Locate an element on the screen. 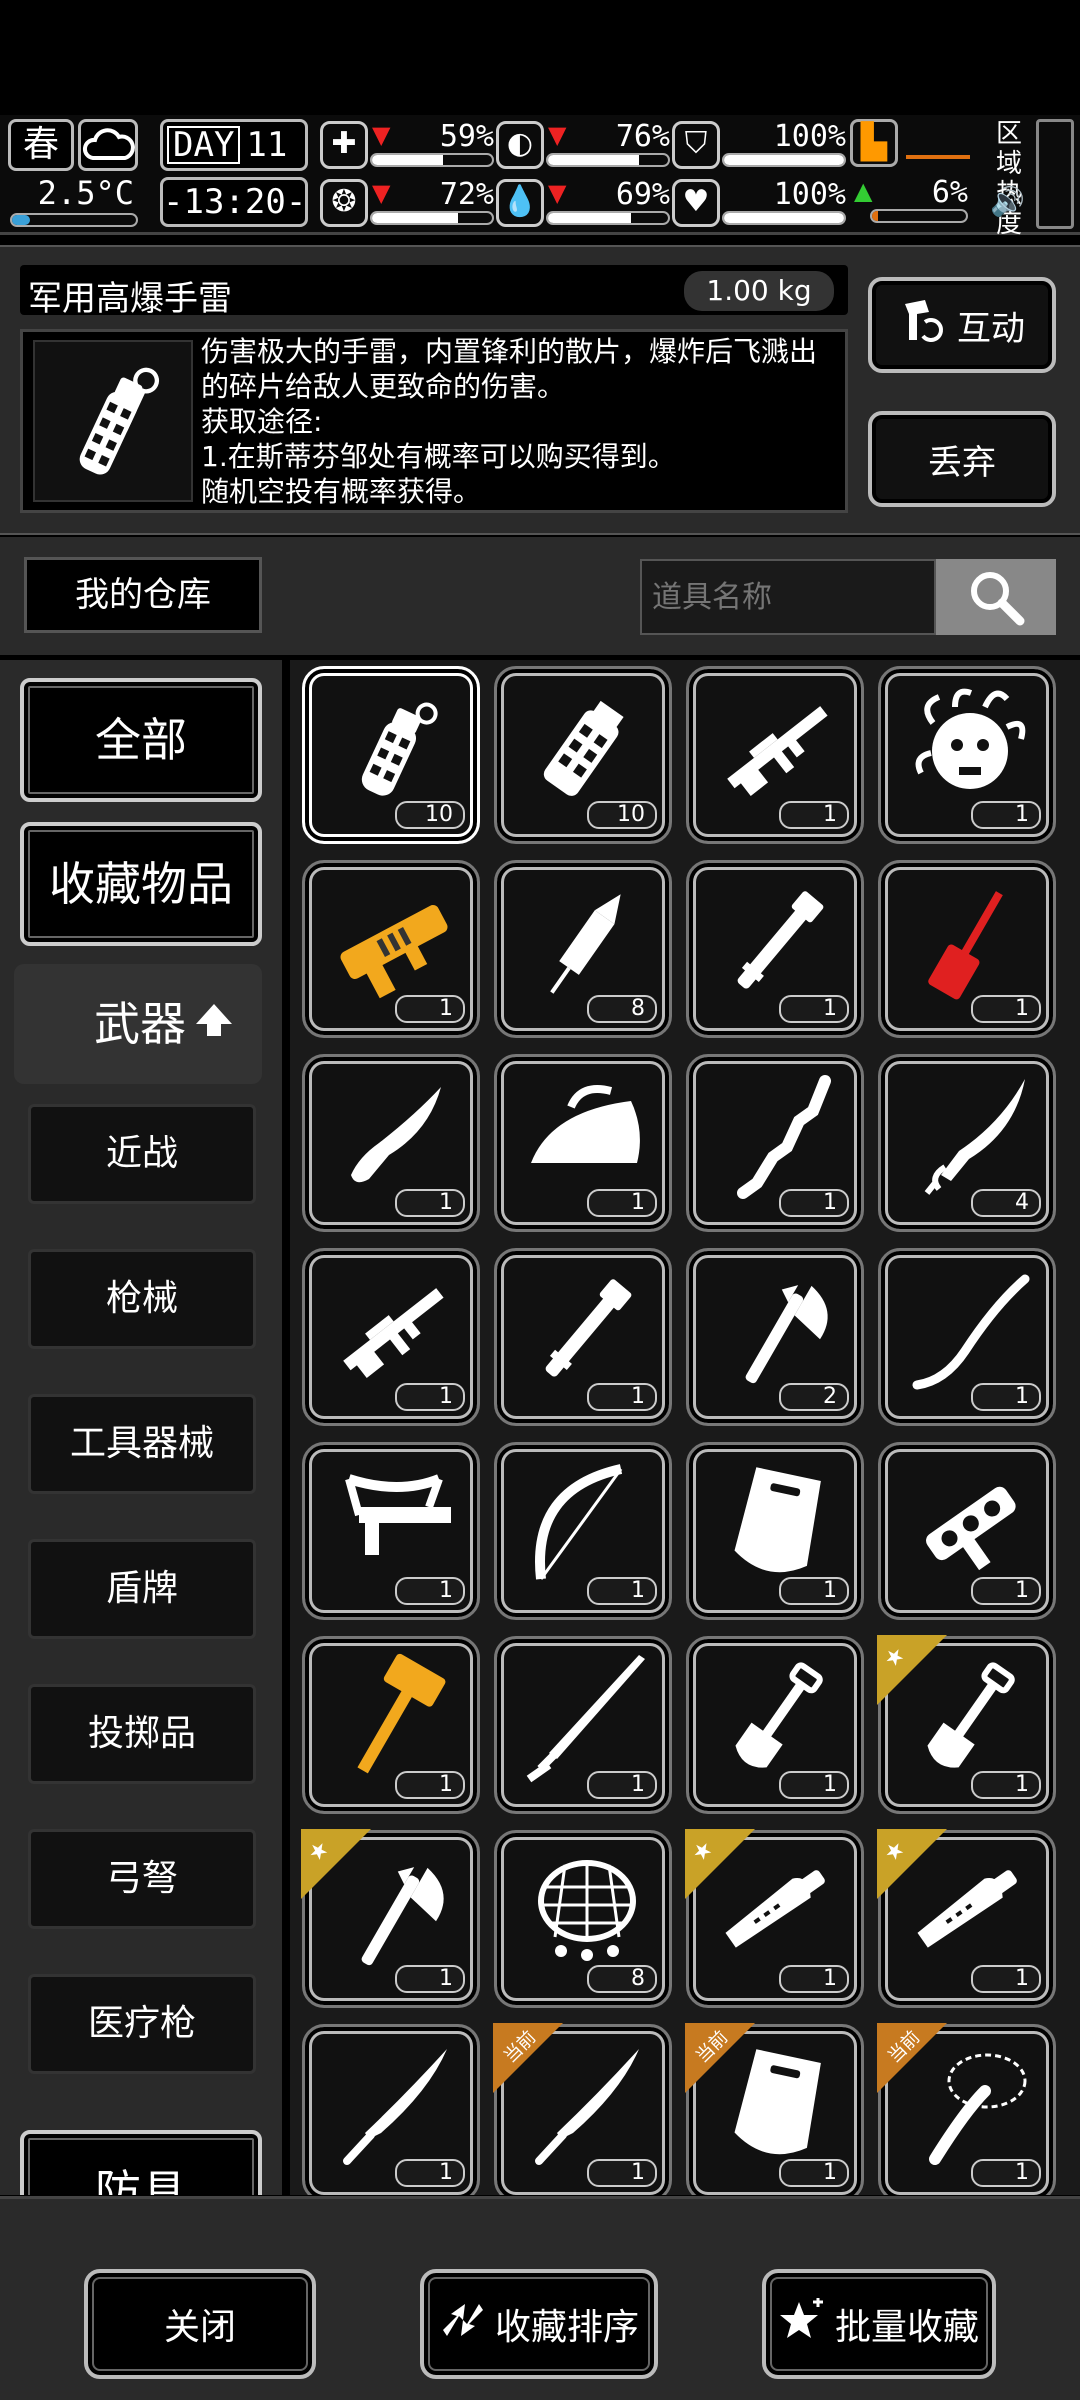 This screenshot has height=2400, width=1080. item-title-bar: 军用高爆手雷 1.00 kg is located at coordinates (434, 292).